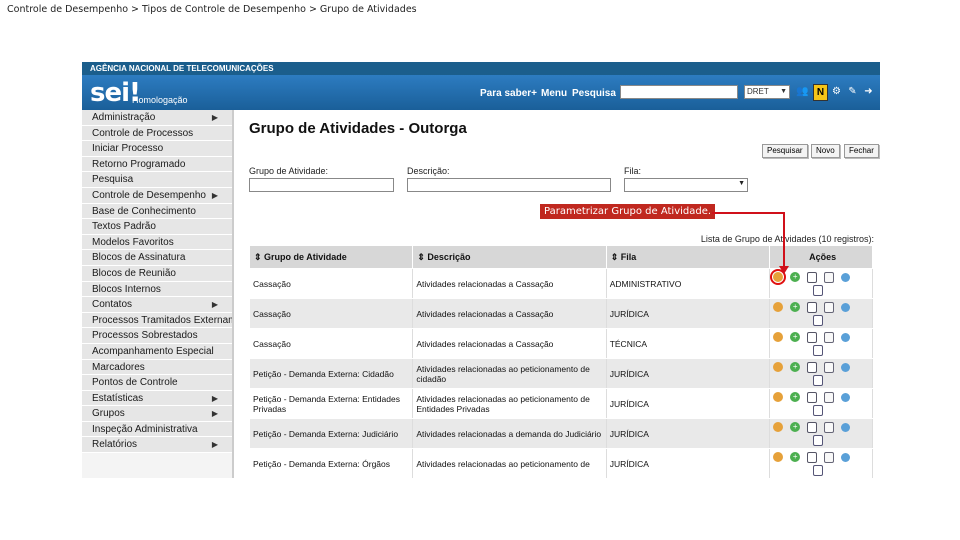 The image size is (960, 540). Describe the element at coordinates (157, 367) in the screenshot. I see `sidebar-item: Marcadores` at that location.